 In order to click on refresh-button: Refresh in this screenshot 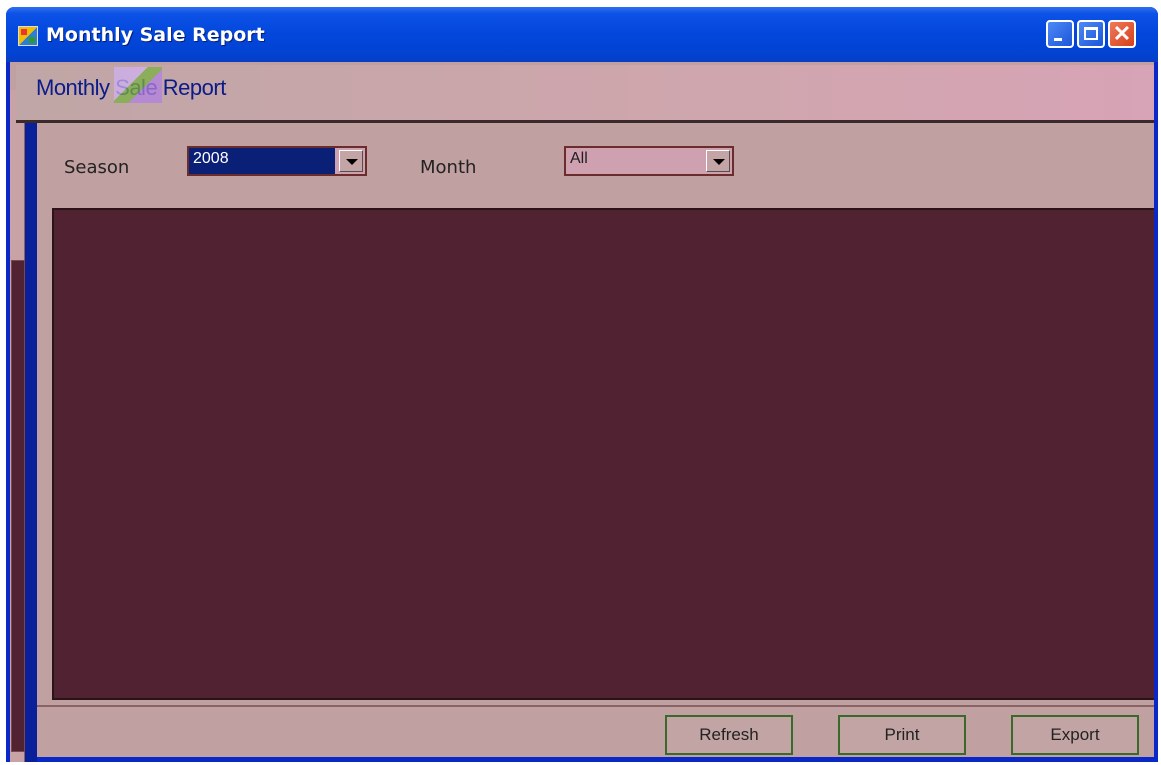, I will do `click(729, 735)`.